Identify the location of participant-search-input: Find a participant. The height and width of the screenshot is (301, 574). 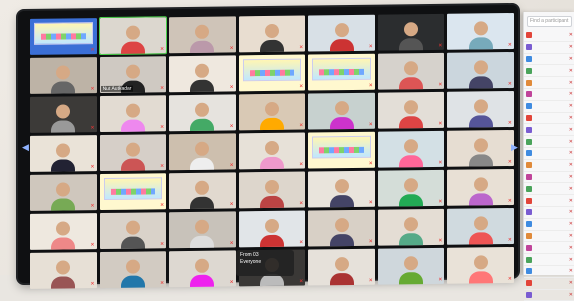
(549, 21).